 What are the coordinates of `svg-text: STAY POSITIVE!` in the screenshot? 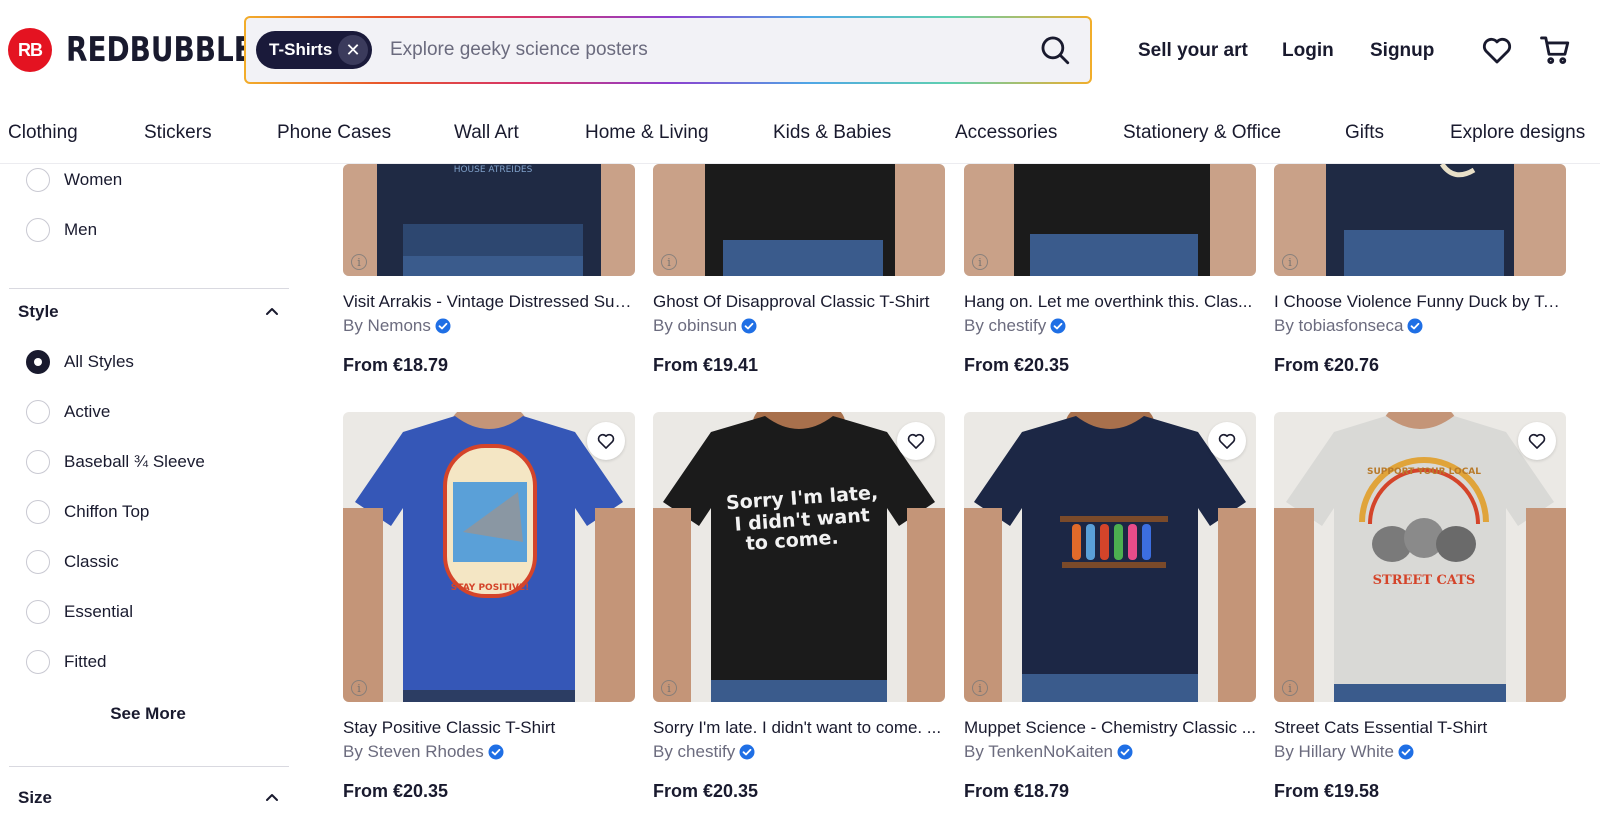 It's located at (490, 588).